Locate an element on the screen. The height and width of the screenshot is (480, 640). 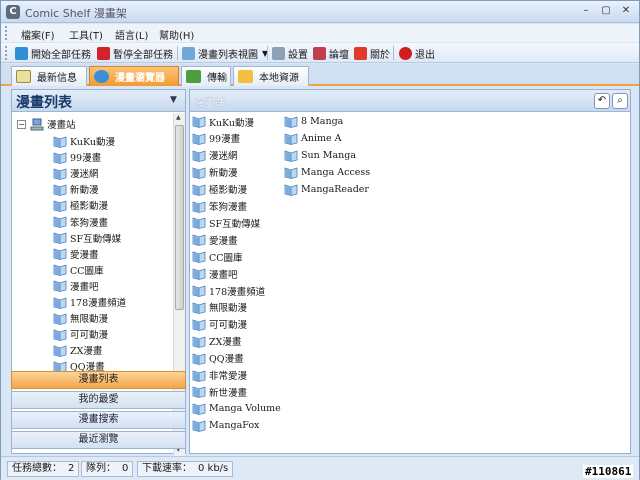
tab-transfer: 傳輸 is located at coordinates (206, 76).